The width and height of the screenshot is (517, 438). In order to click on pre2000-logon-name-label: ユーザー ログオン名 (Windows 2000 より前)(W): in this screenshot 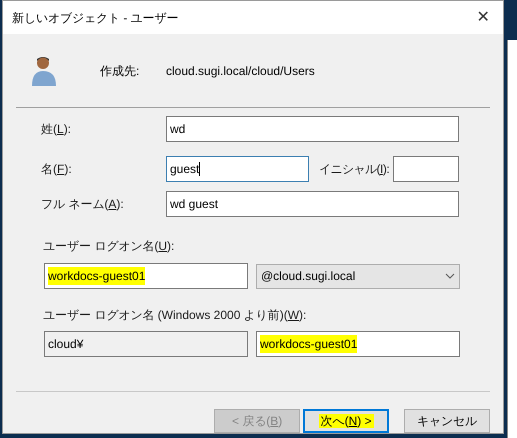, I will do `click(174, 315)`.